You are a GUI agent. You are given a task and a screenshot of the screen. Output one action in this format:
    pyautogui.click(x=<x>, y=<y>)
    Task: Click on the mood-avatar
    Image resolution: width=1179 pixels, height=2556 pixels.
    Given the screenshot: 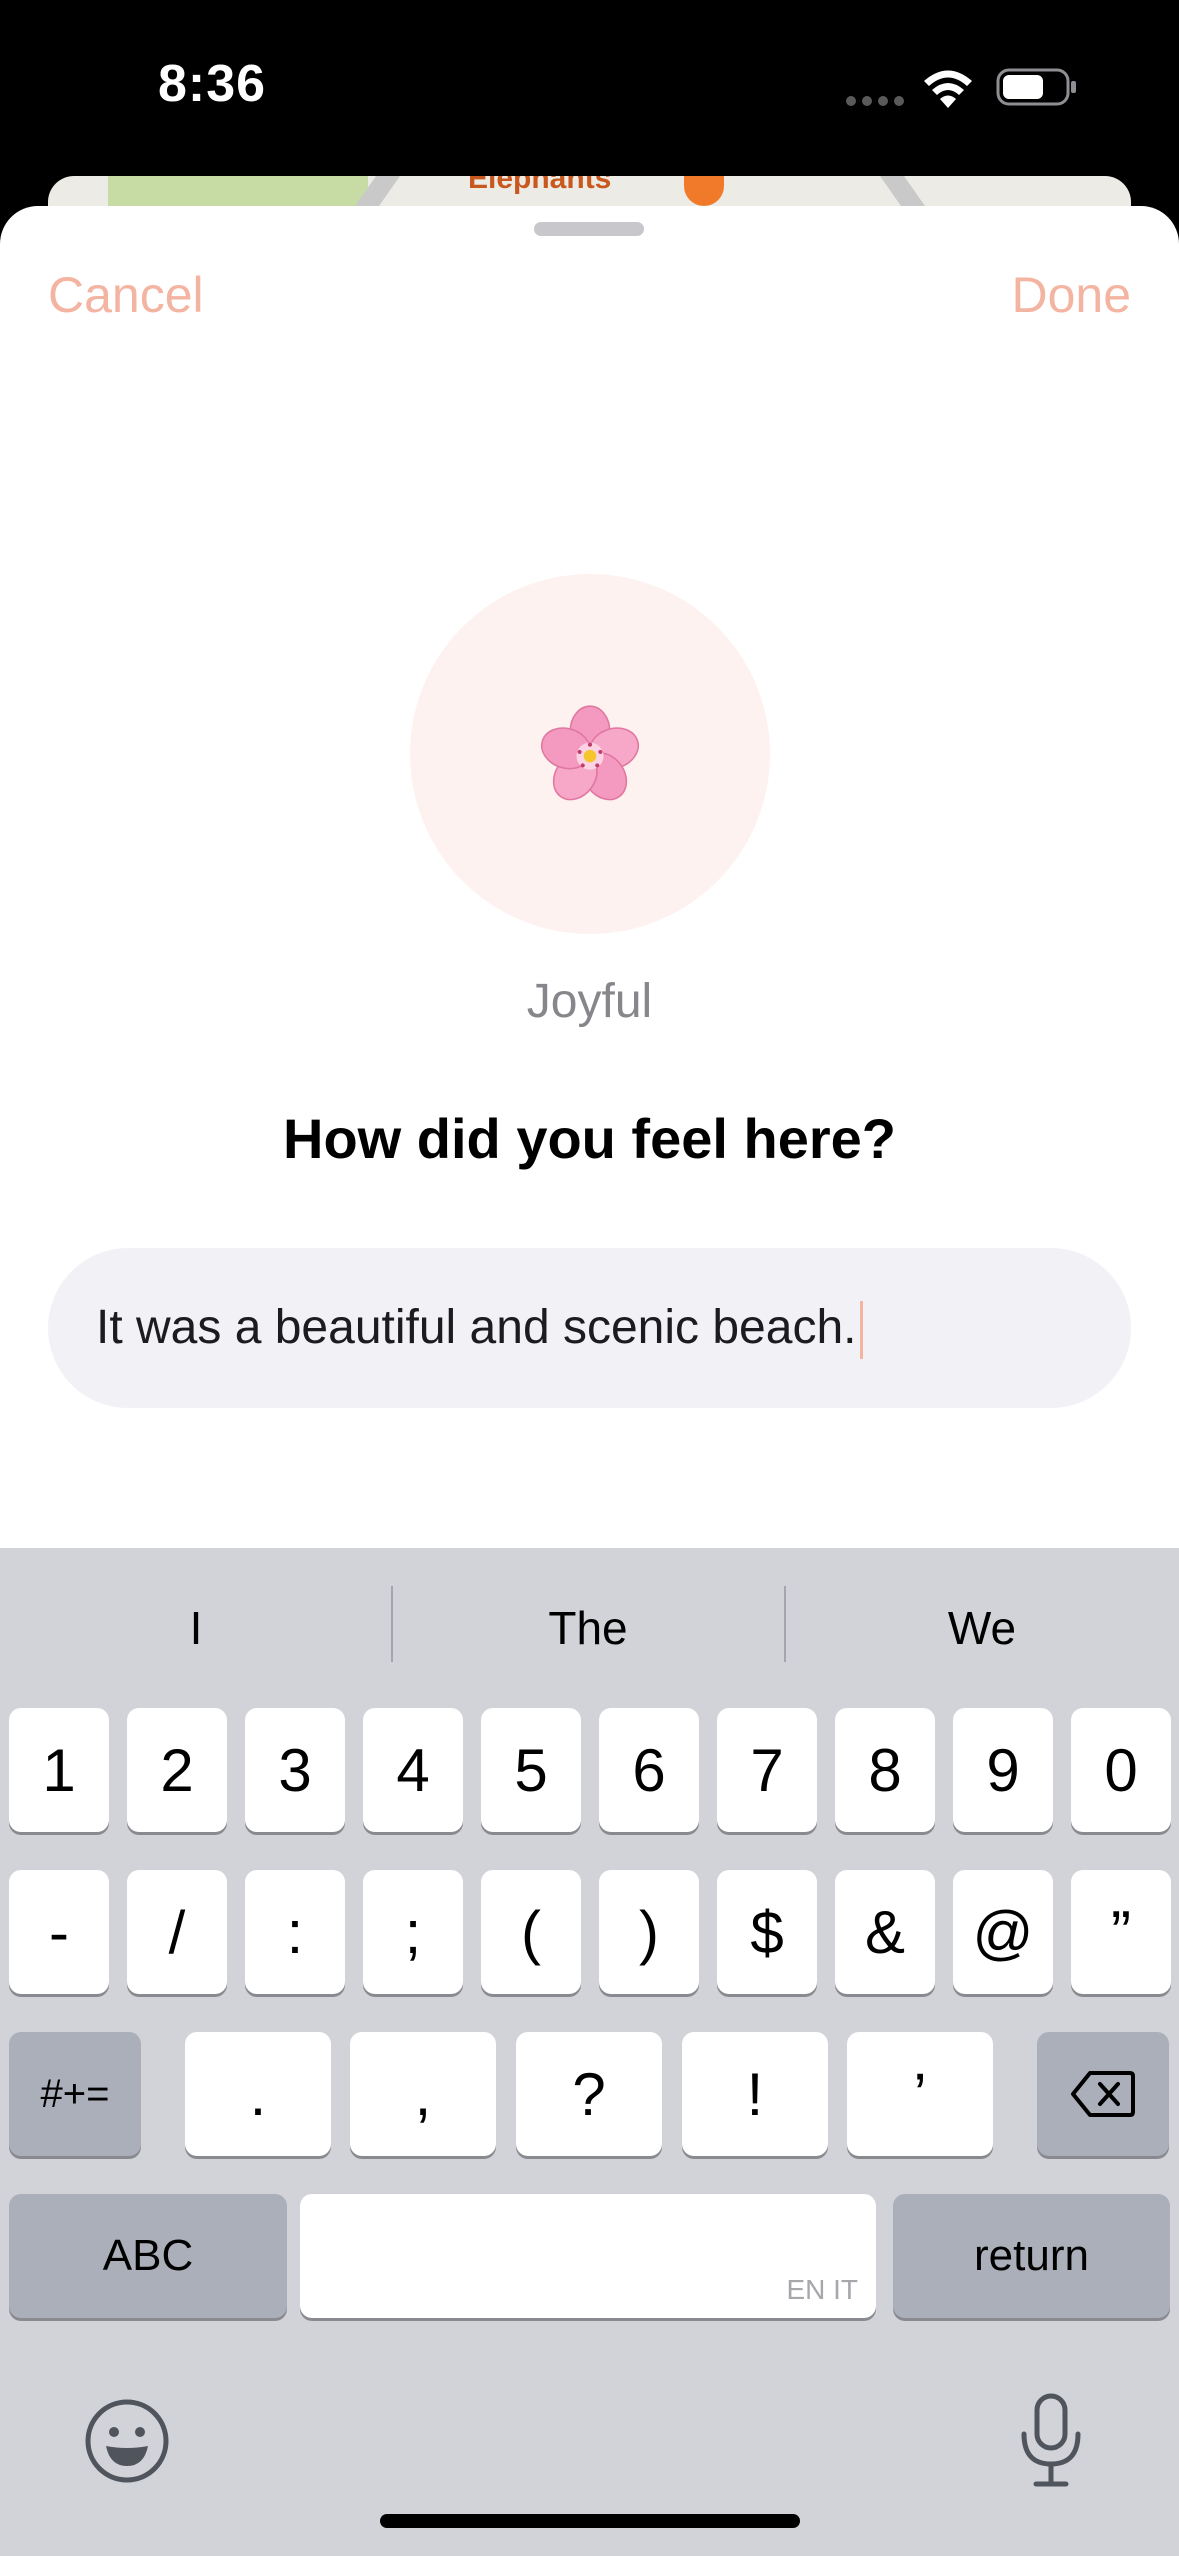 What is the action you would take?
    pyautogui.click(x=590, y=754)
    